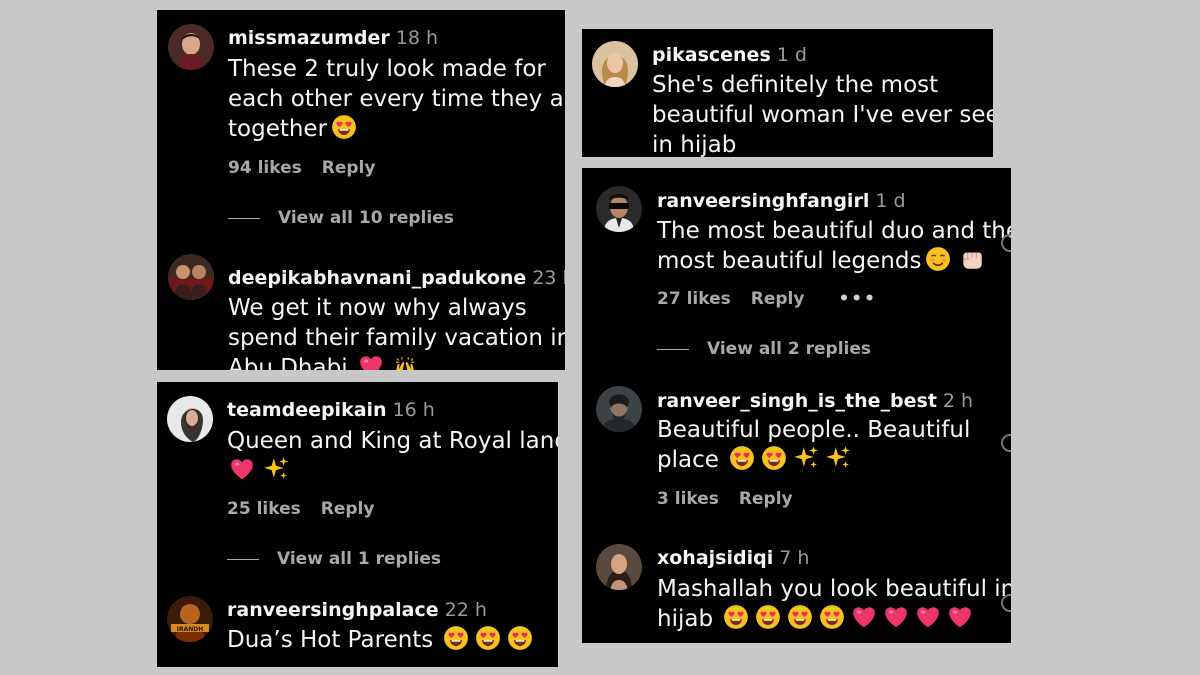 The image size is (1200, 675). What do you see at coordinates (972, 259) in the screenshot?
I see `fist-icon` at bounding box center [972, 259].